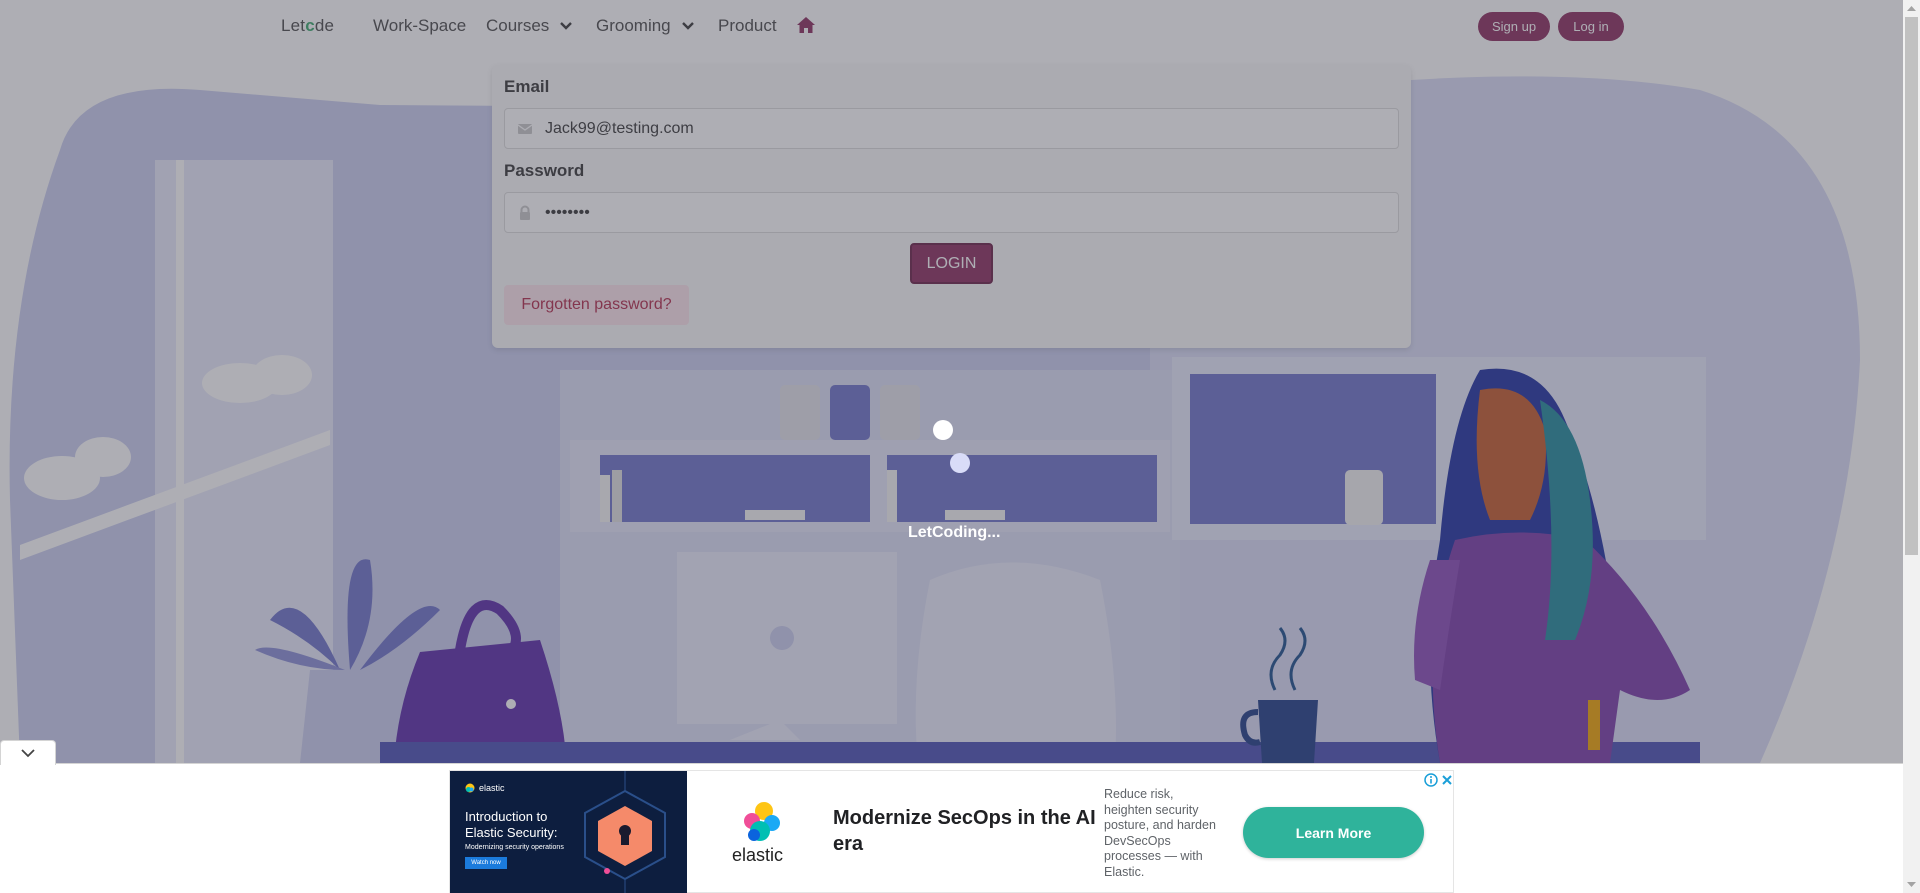 The width and height of the screenshot is (1920, 893). I want to click on ad-collapse-button, so click(28, 752).